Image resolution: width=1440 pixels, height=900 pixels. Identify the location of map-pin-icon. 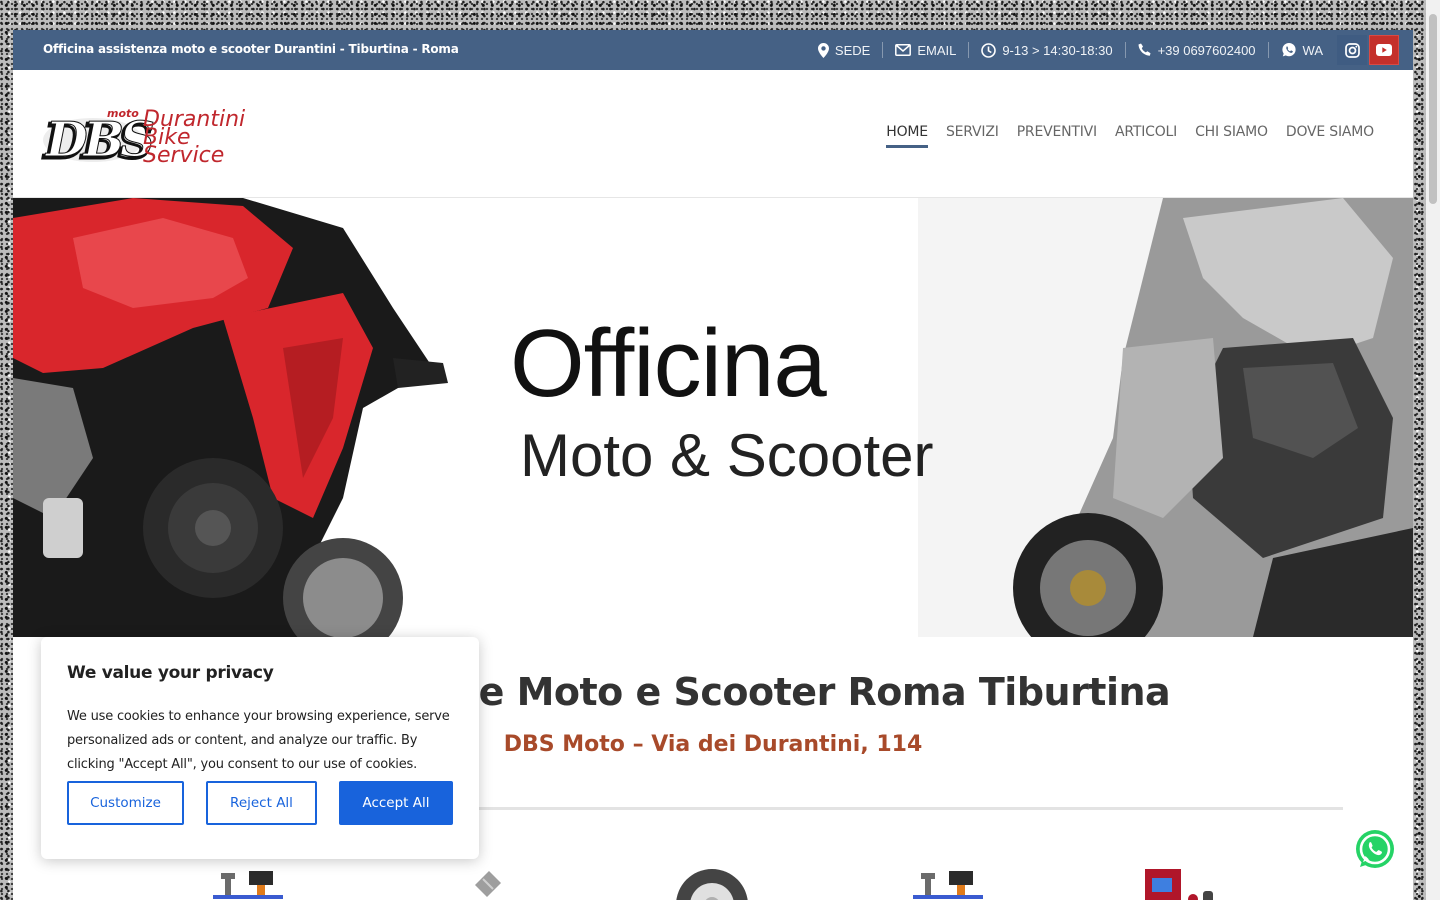
(823, 50).